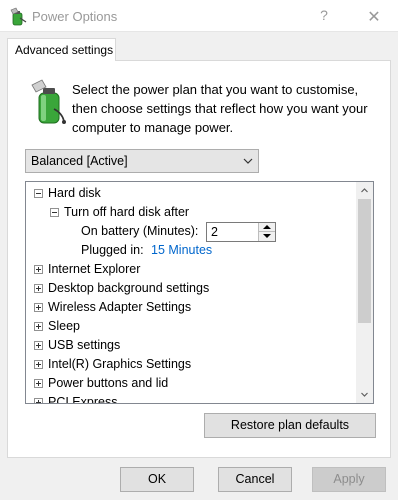 The width and height of the screenshot is (398, 500). Describe the element at coordinates (142, 161) in the screenshot. I see `power-plan-select: Balanced [Active]` at that location.